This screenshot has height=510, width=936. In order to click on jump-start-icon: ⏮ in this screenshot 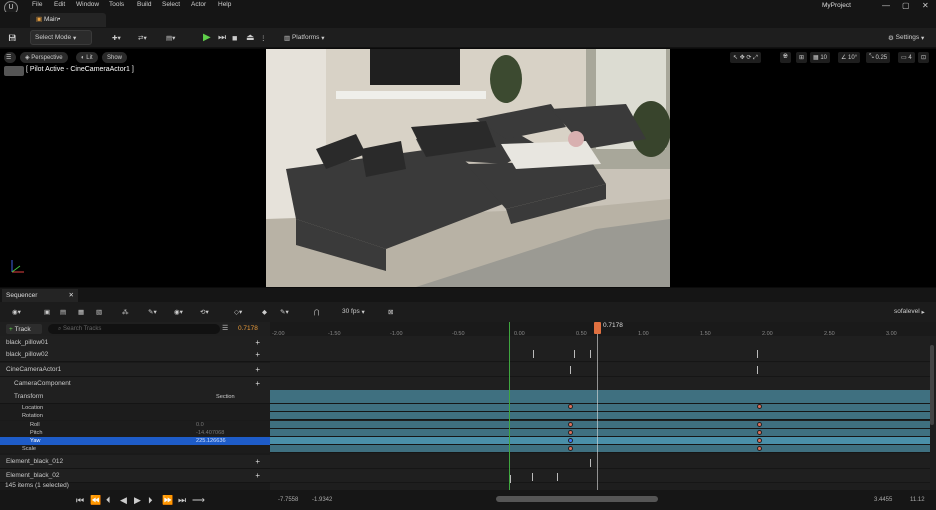, I will do `click(80, 500)`.